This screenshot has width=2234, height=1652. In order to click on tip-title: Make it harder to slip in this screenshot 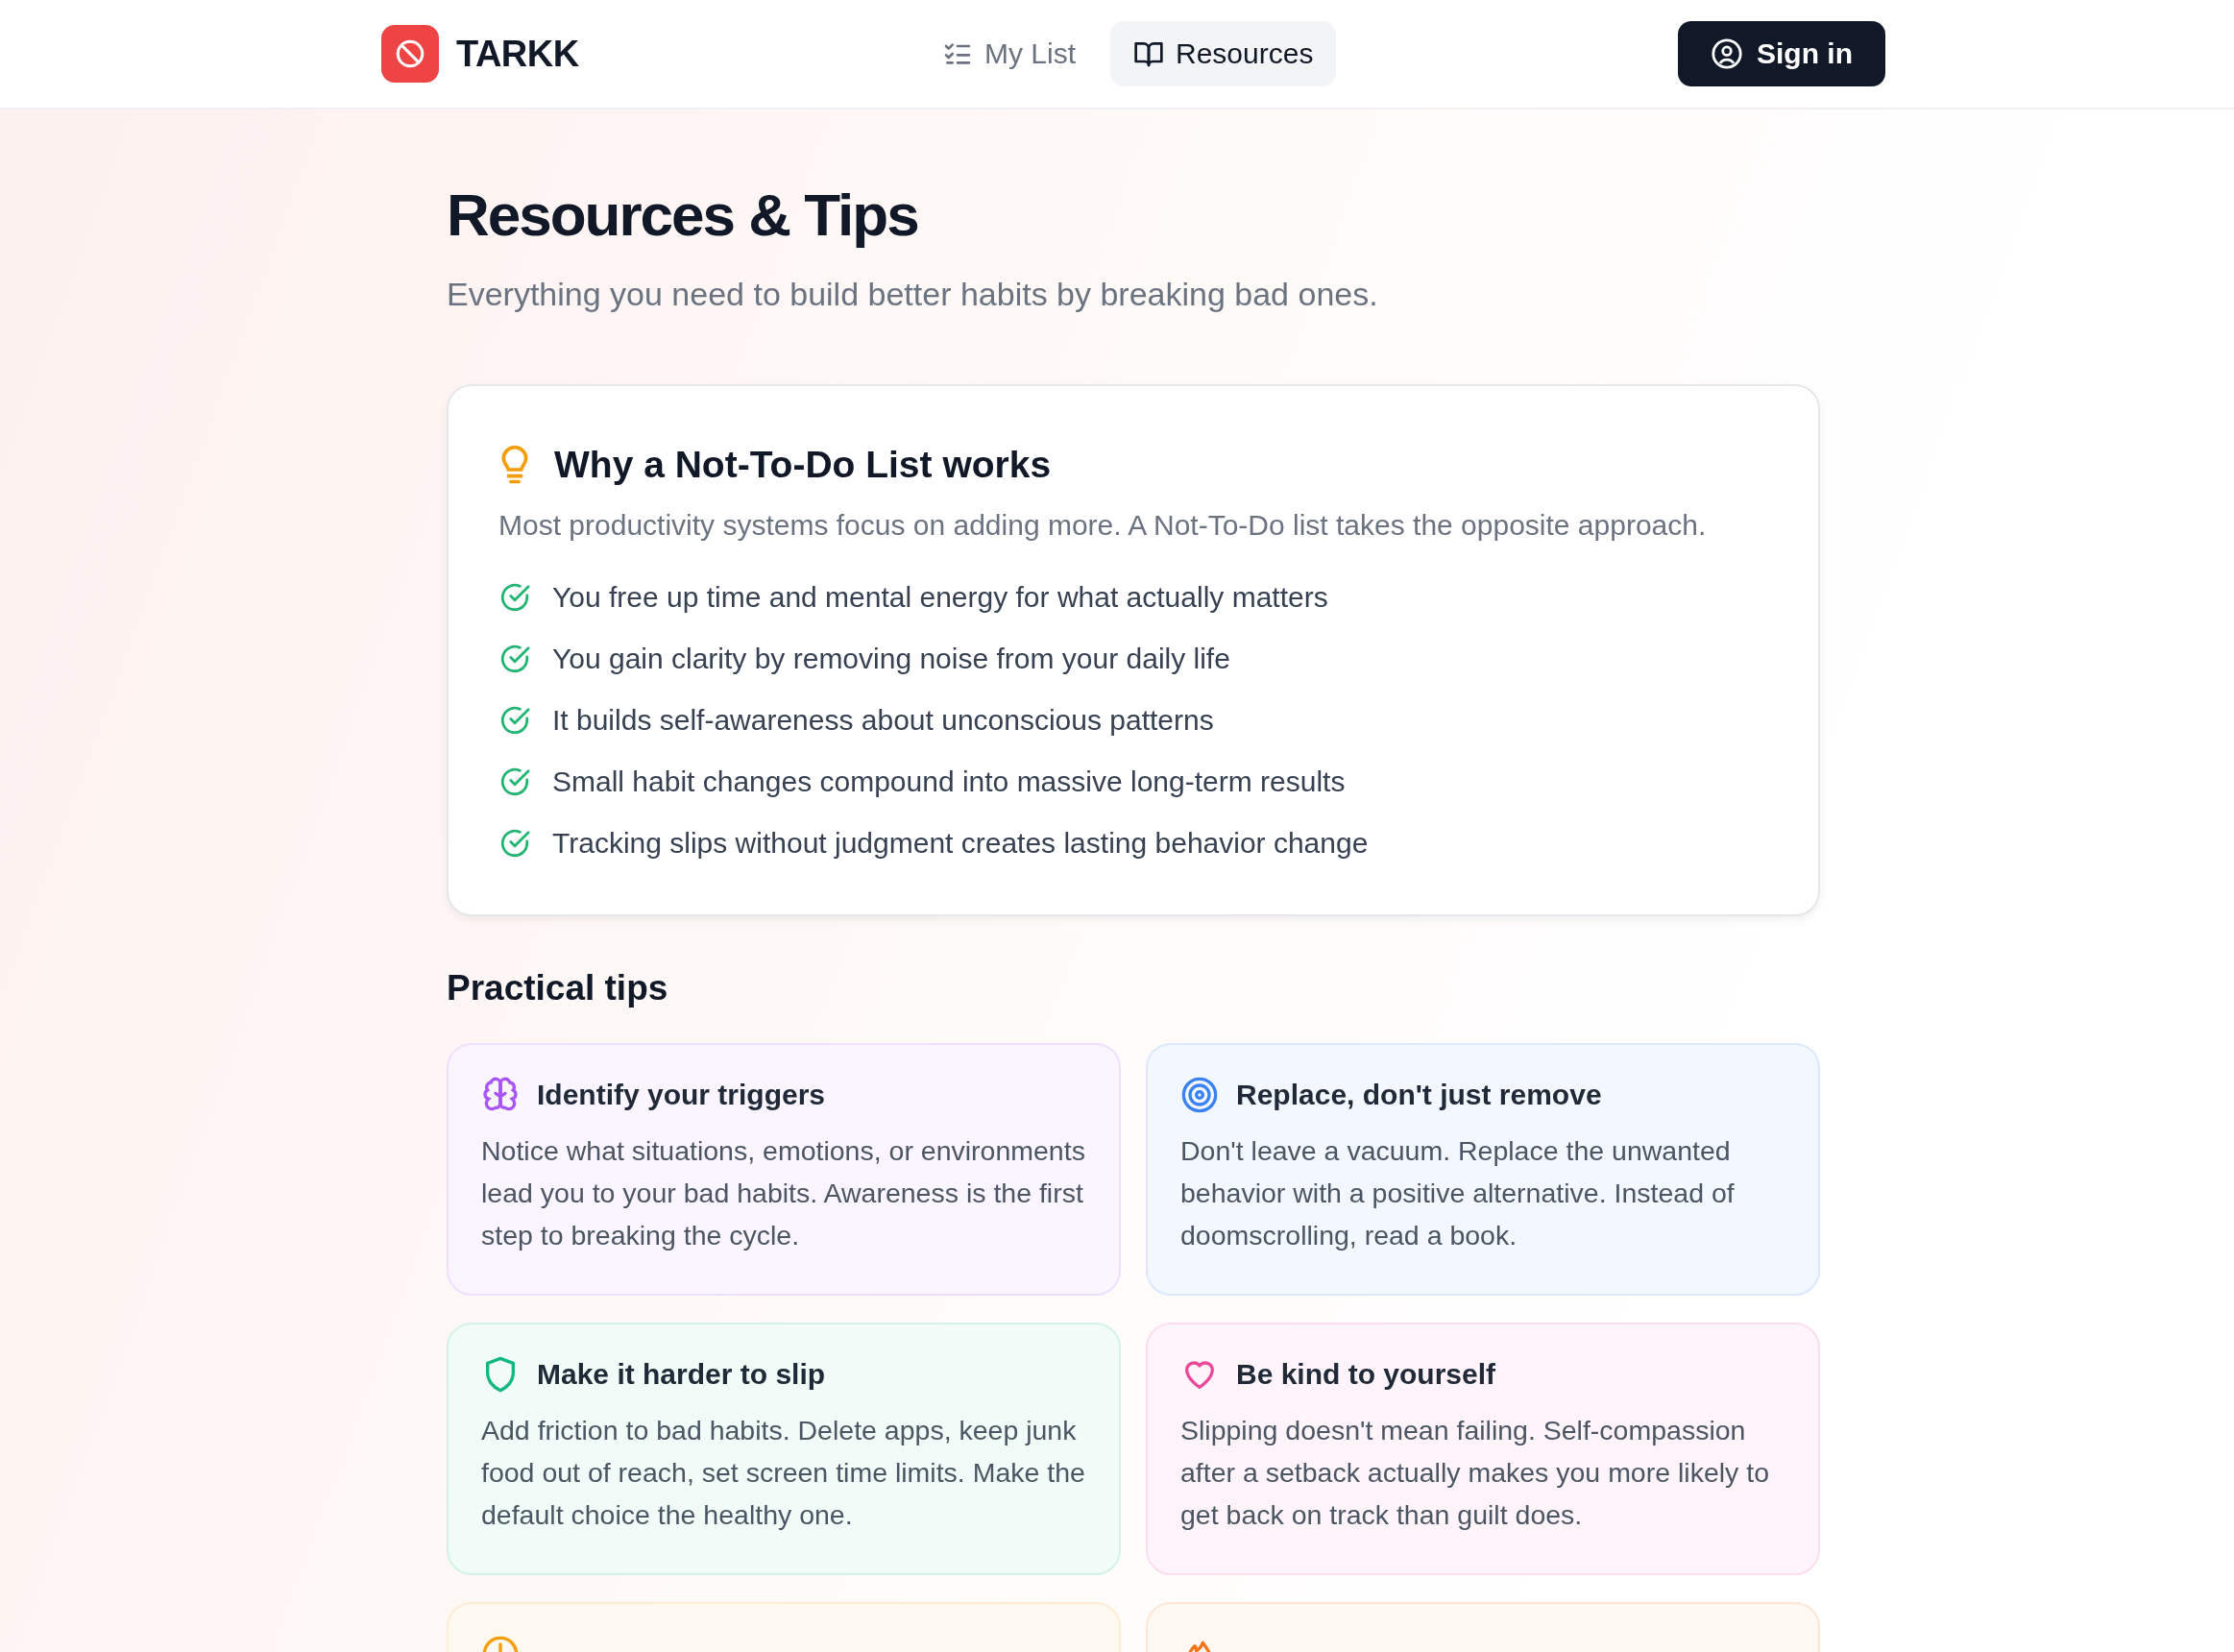, I will do `click(681, 1374)`.